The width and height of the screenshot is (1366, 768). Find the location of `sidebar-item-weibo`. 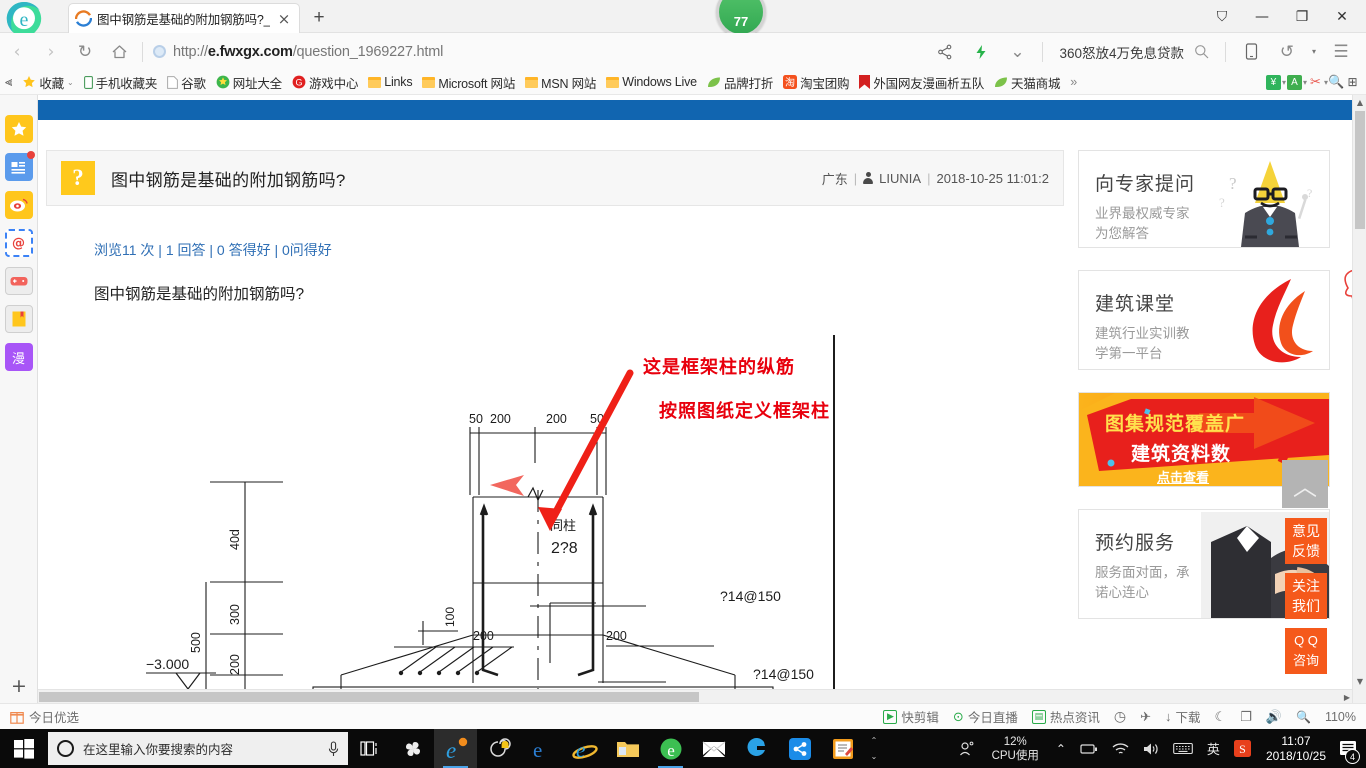

sidebar-item-weibo is located at coordinates (18, 205).